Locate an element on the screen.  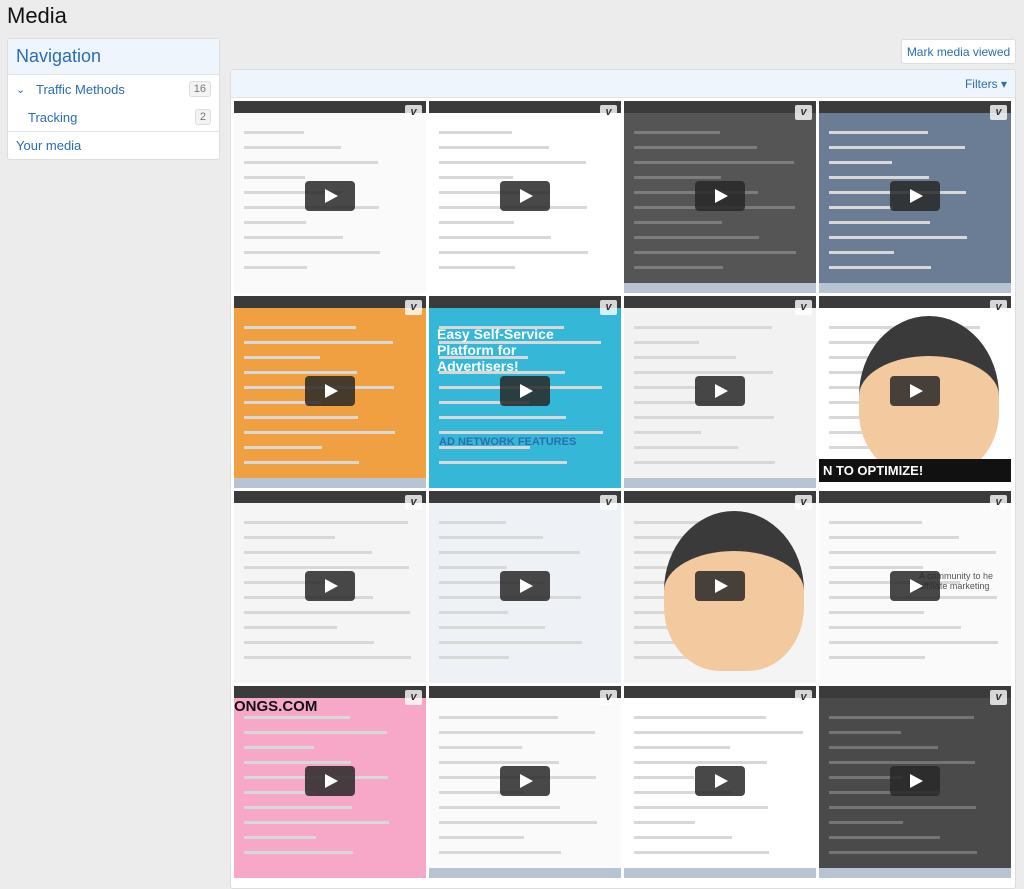
nav-item-traffic-methods: ⌄ Traffic Methods 16 is located at coordinates (113, 89).